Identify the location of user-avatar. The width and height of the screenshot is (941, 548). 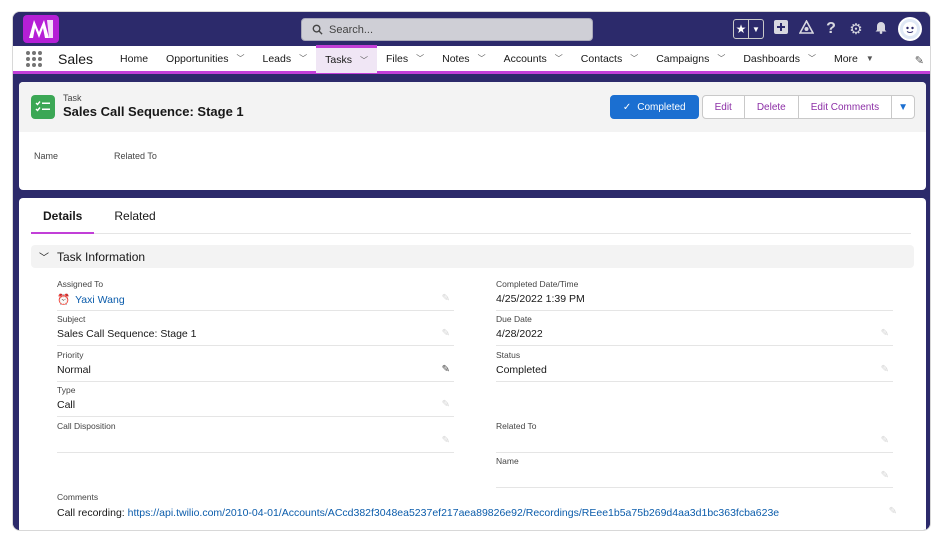
(910, 29).